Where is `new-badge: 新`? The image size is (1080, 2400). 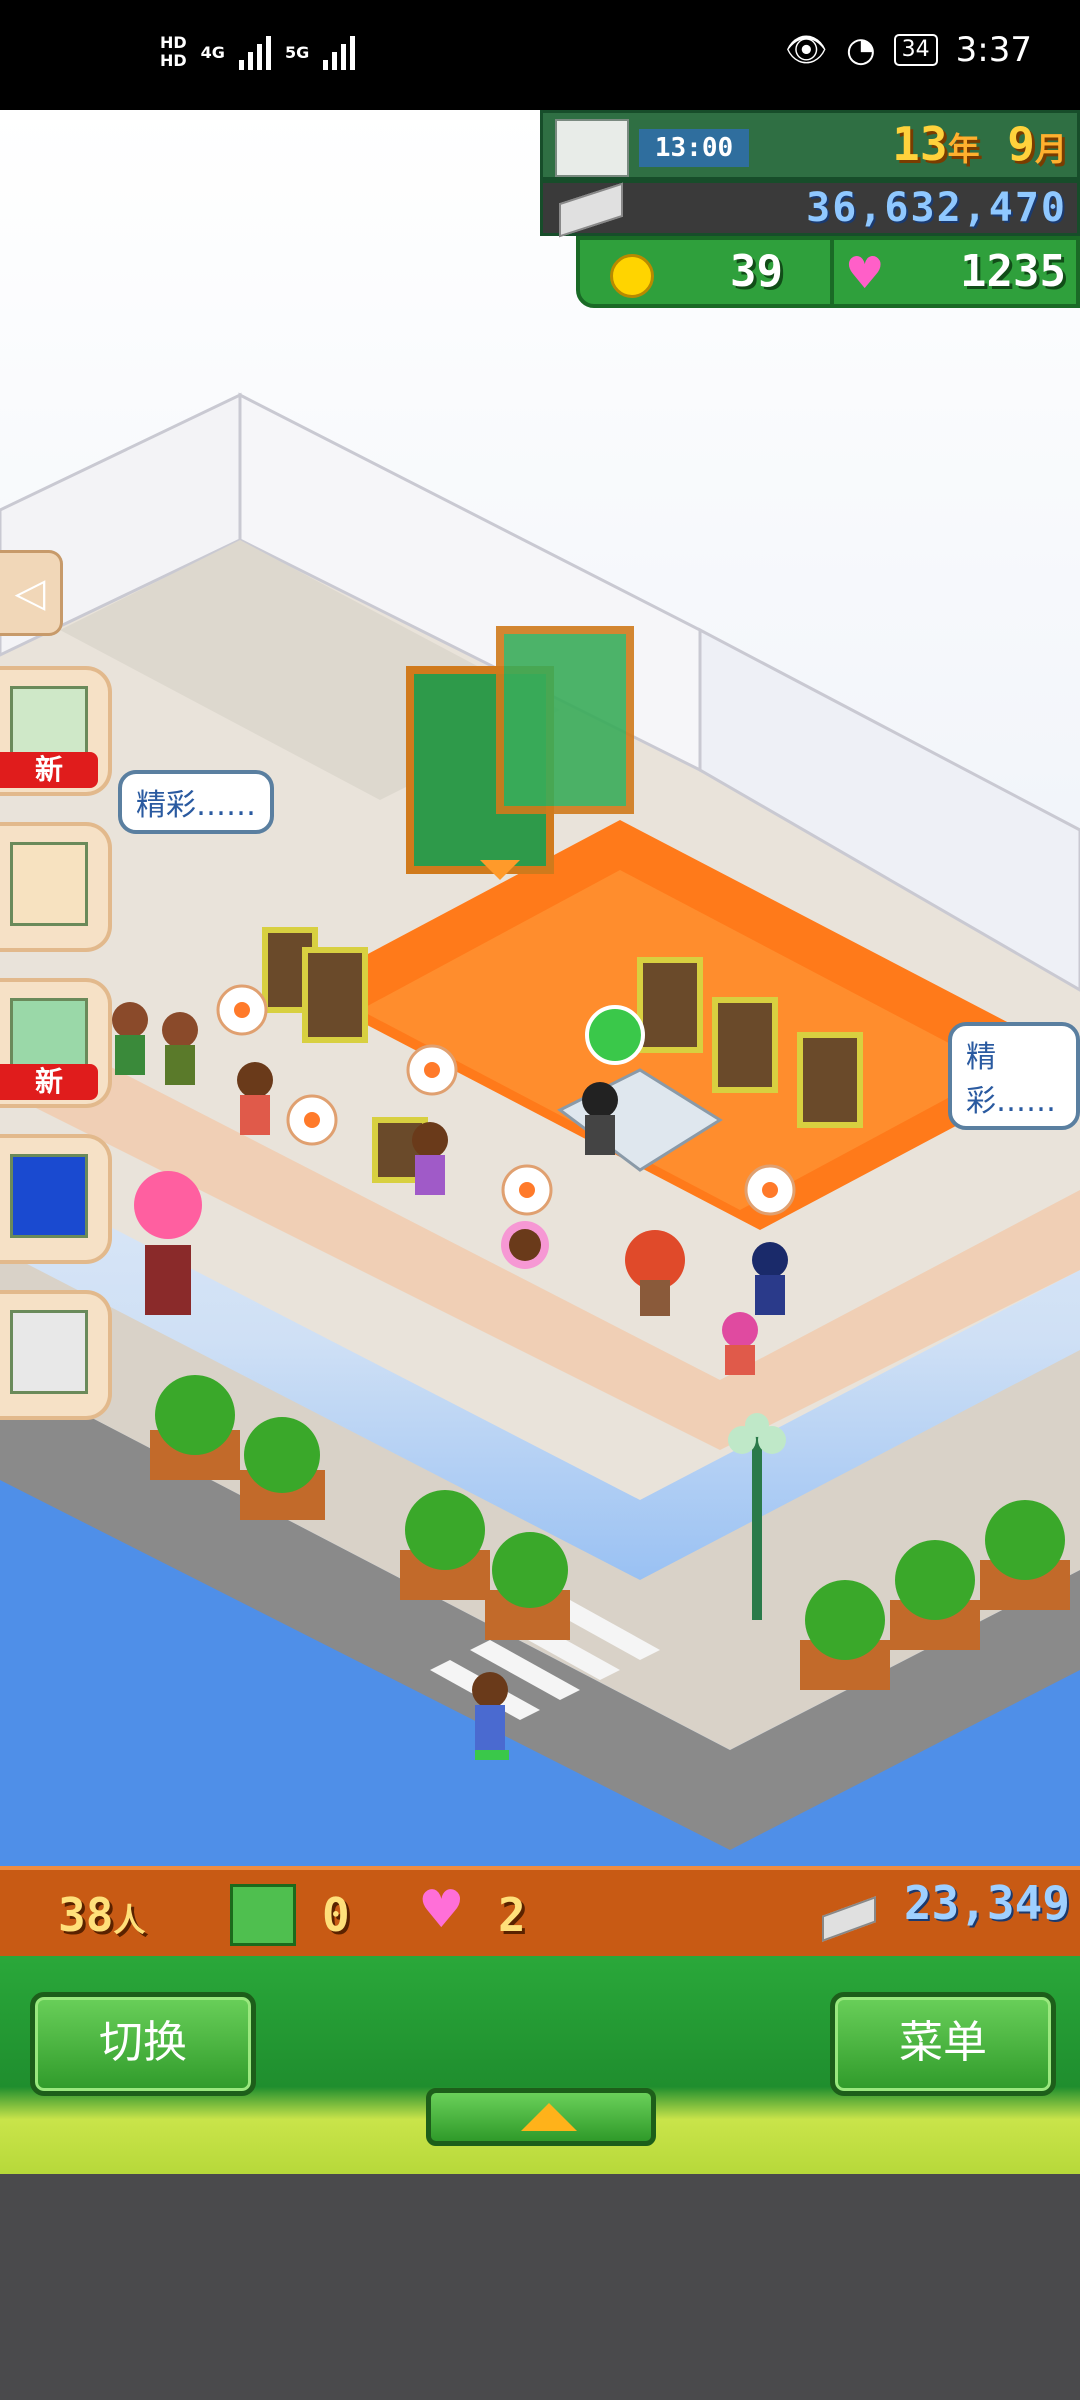 new-badge: 新 is located at coordinates (49, 770).